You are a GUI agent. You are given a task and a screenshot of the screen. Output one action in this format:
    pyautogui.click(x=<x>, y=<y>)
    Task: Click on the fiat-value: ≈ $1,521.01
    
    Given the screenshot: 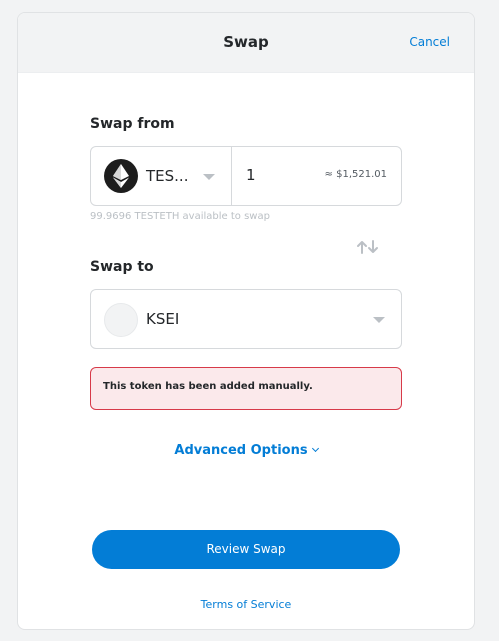 What is the action you would take?
    pyautogui.click(x=355, y=174)
    